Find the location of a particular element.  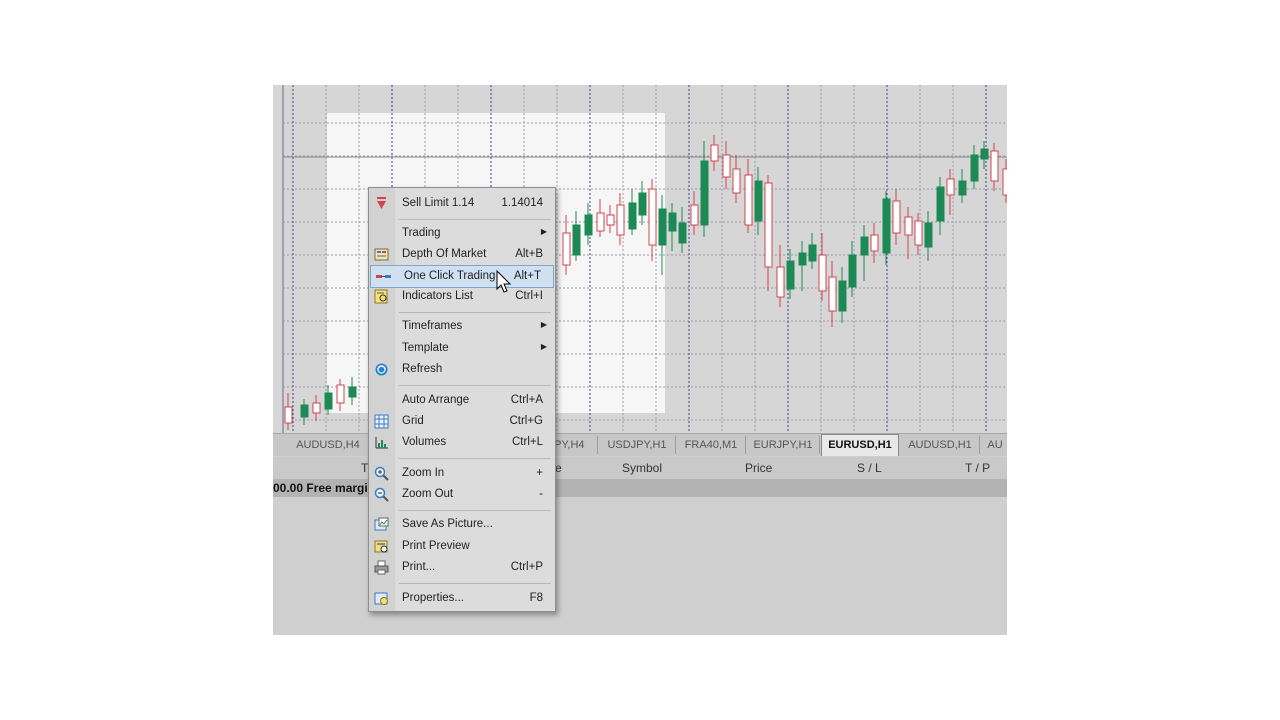

tab-fra40-m1: FRA40,M1 is located at coordinates (711, 445).